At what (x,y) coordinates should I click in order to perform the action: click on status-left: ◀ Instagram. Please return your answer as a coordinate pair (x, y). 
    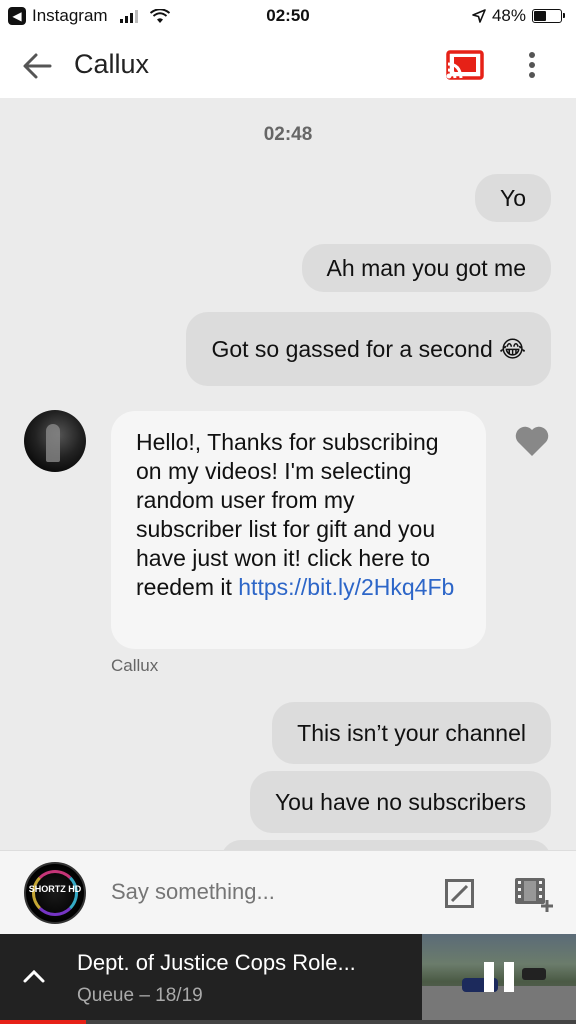
    Looking at the image, I should click on (89, 16).